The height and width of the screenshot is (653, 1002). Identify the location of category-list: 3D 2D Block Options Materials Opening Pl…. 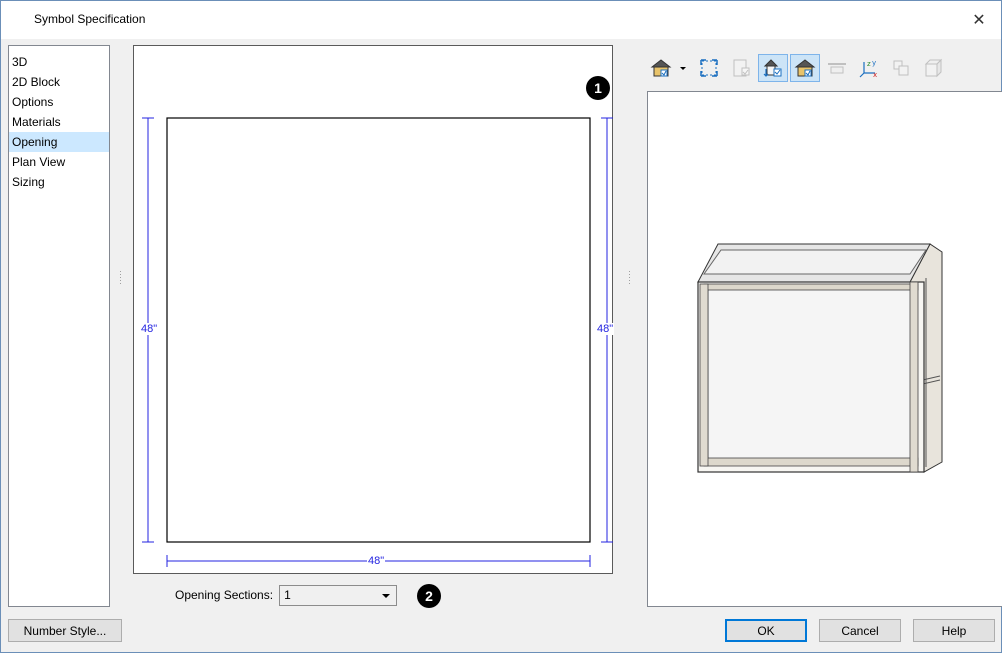
(59, 326).